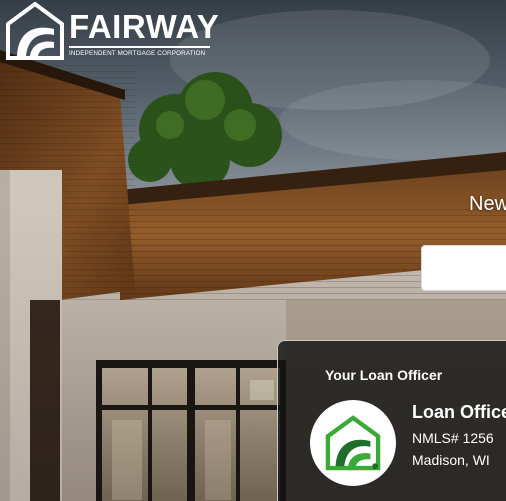  What do you see at coordinates (459, 412) in the screenshot?
I see `loan-officer-name: Loan Office` at bounding box center [459, 412].